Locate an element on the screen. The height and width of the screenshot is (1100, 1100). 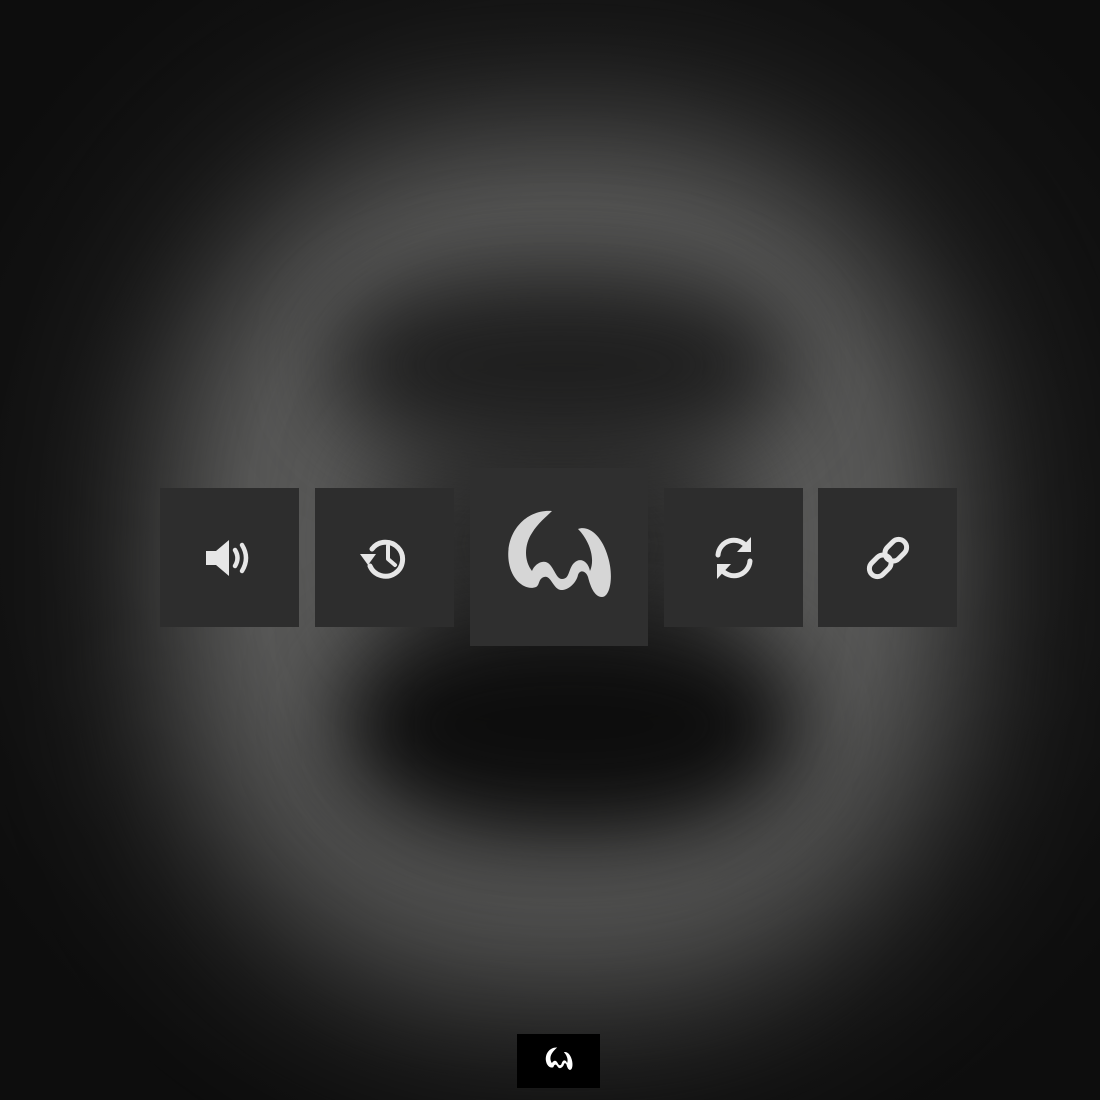
link-button is located at coordinates (887, 557).